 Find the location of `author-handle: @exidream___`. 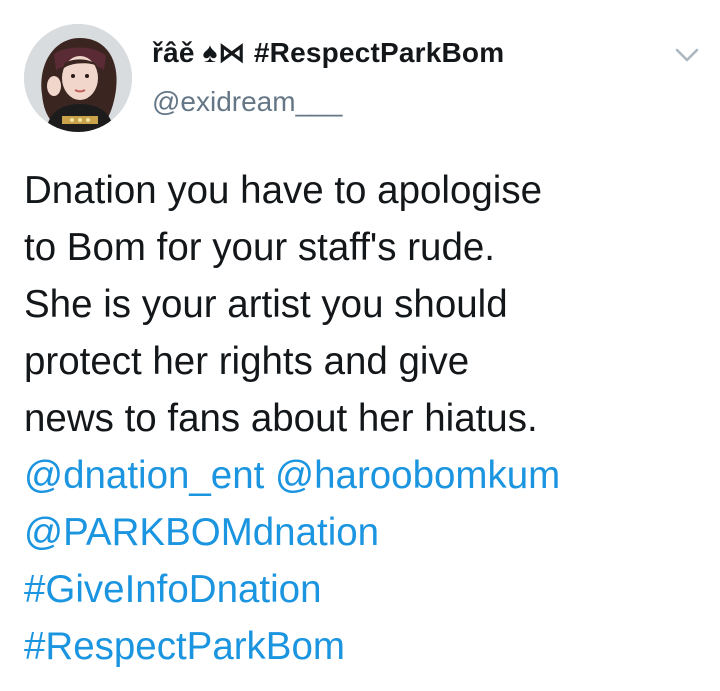

author-handle: @exidream___ is located at coordinates (247, 102).